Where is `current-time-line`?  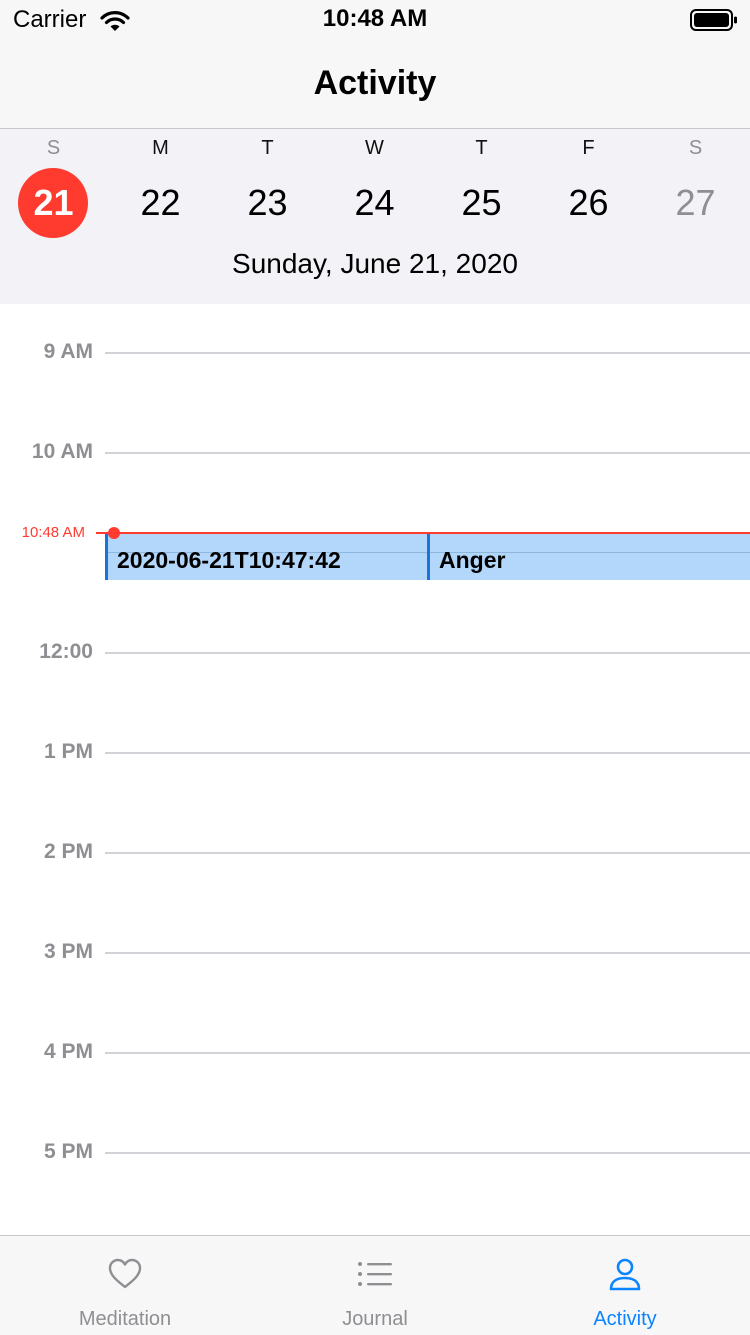
current-time-line is located at coordinates (423, 533).